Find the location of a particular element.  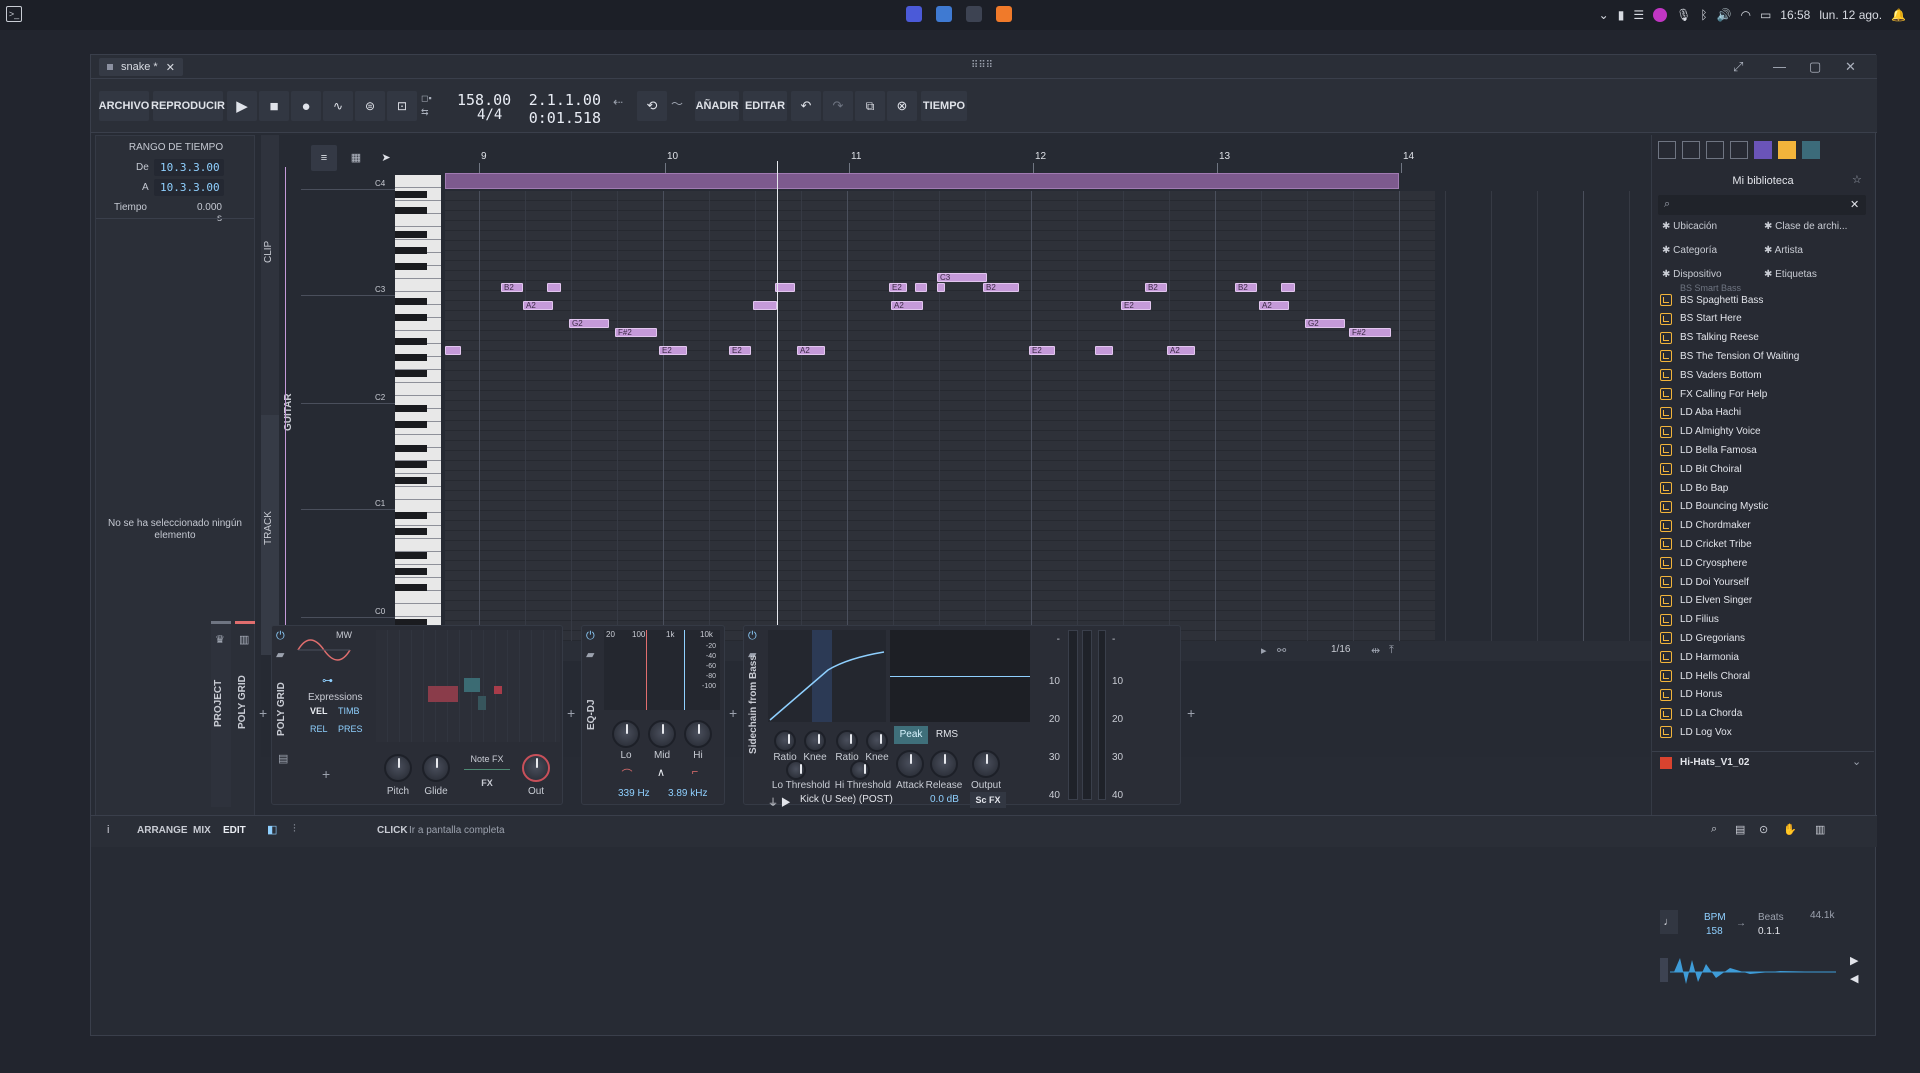

signature-value: 4/4 is located at coordinates (489, 115).